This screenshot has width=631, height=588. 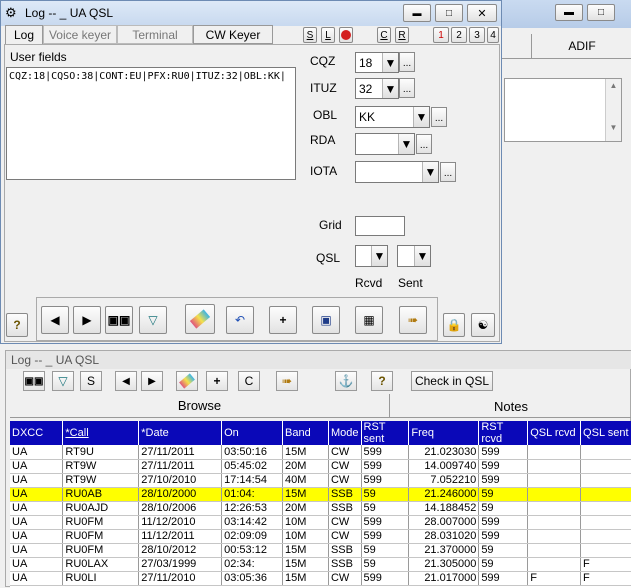 What do you see at coordinates (180, 494) in the screenshot?
I see `cell-date: 28/10/2000` at bounding box center [180, 494].